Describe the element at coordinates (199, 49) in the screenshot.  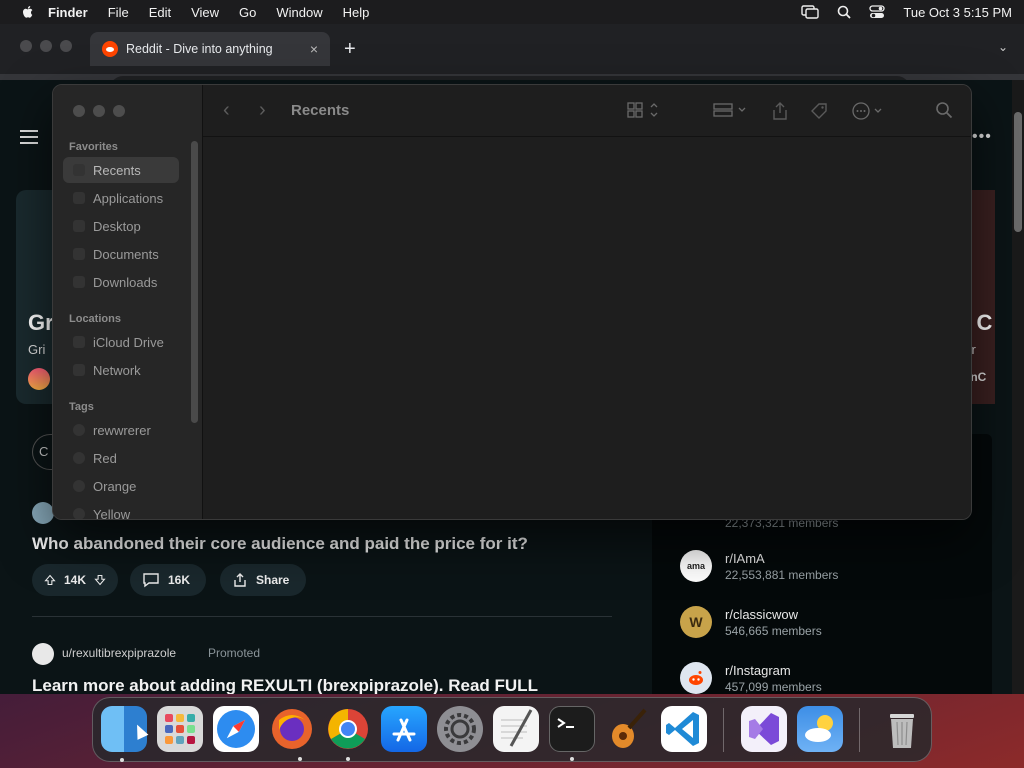
I see `tab-title: Reddit - Dive into anything` at that location.